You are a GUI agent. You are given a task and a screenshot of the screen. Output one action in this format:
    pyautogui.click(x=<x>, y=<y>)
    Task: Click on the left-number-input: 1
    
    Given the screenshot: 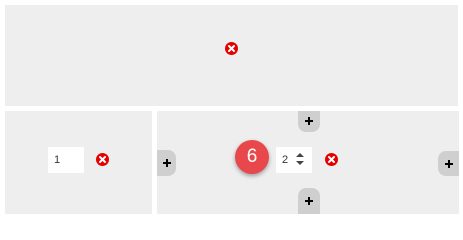 What is the action you would take?
    pyautogui.click(x=66, y=160)
    